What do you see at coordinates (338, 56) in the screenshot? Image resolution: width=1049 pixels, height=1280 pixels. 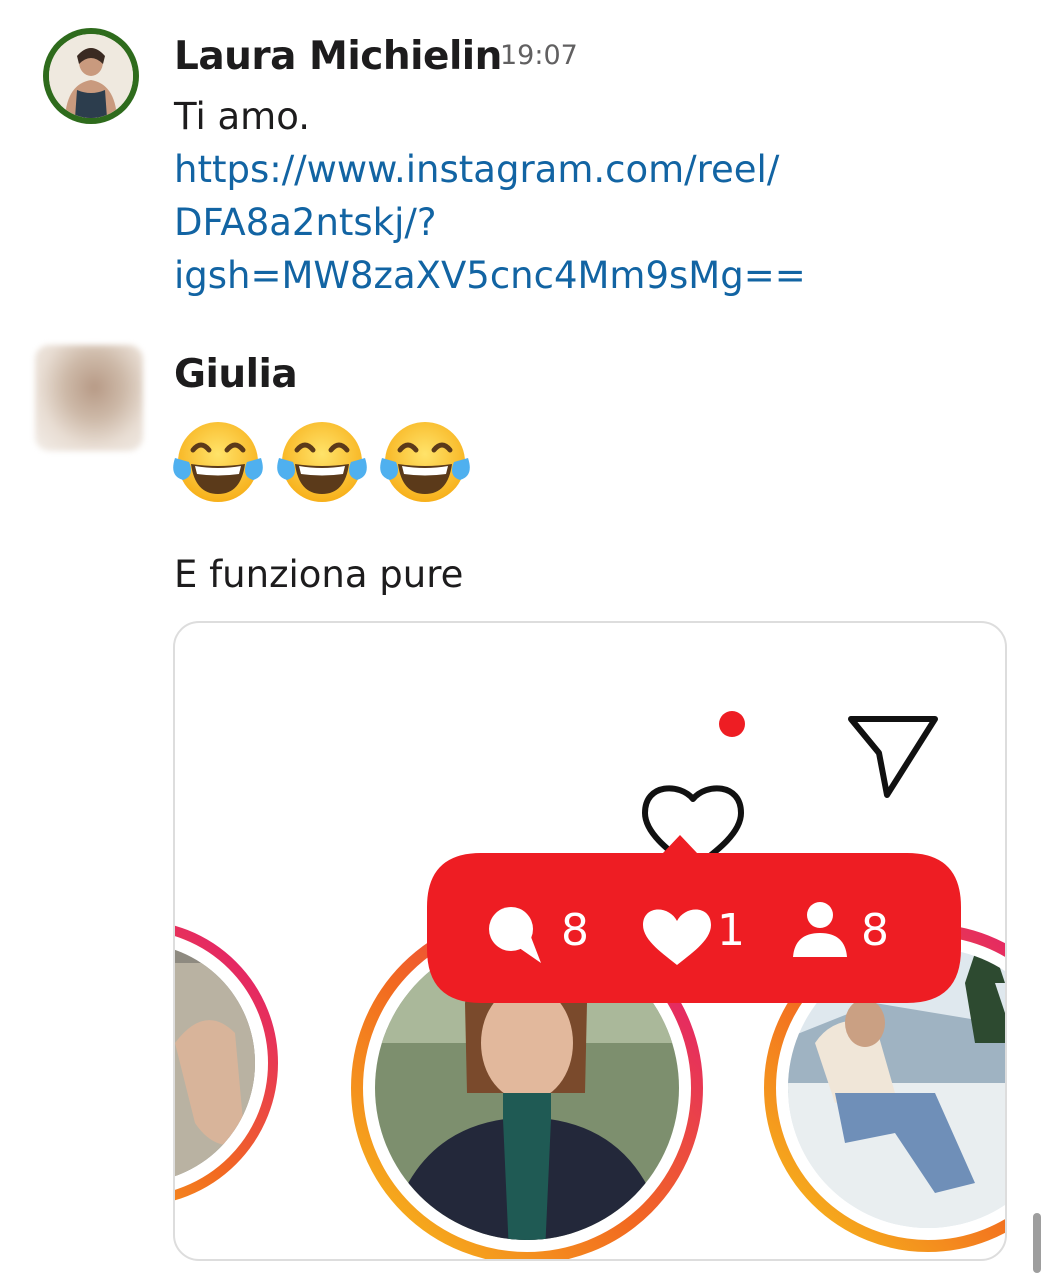 I see `message-author: Laura Michielin` at bounding box center [338, 56].